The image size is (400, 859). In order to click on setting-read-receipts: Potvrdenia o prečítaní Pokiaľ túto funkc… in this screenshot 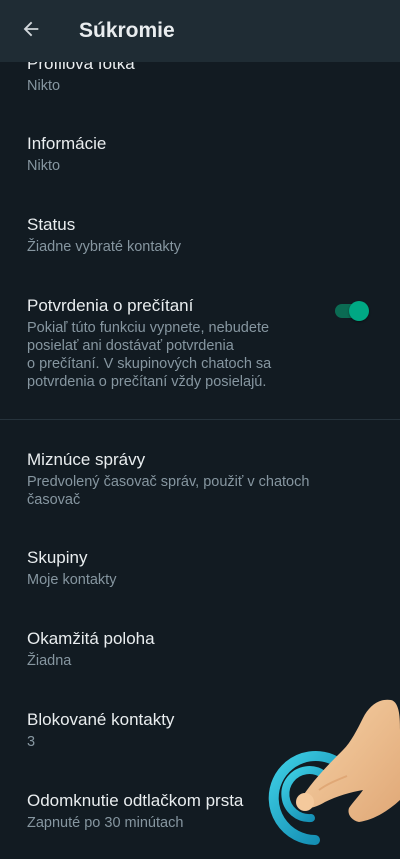, I will do `click(173, 343)`.